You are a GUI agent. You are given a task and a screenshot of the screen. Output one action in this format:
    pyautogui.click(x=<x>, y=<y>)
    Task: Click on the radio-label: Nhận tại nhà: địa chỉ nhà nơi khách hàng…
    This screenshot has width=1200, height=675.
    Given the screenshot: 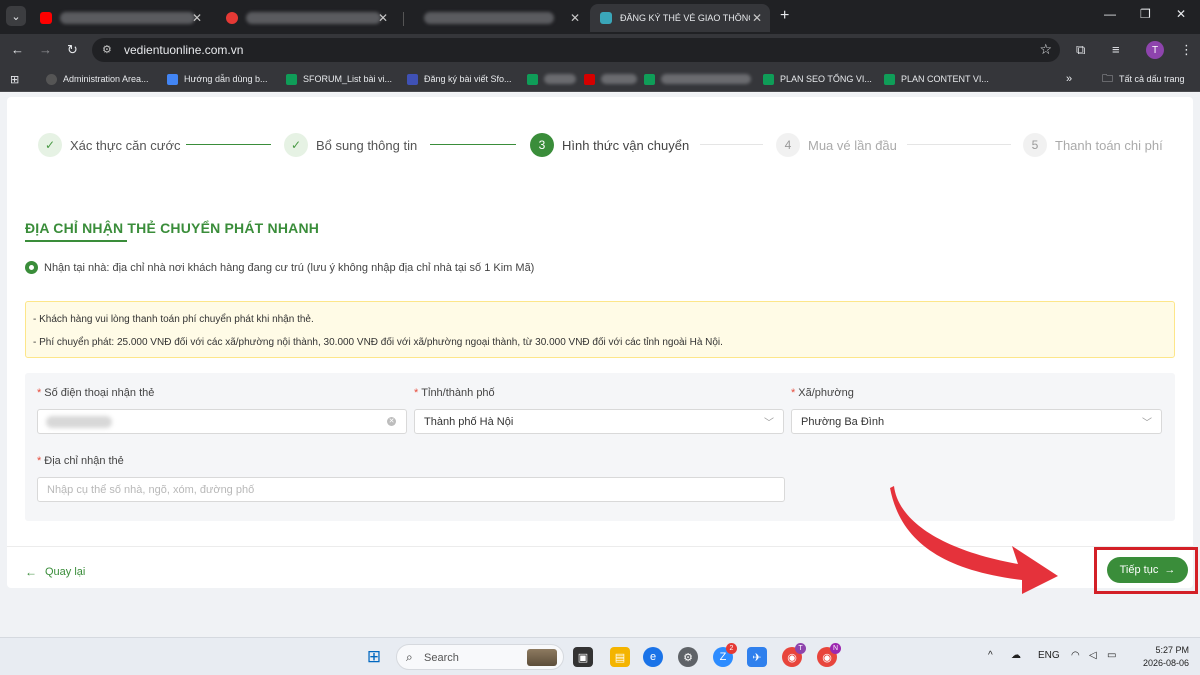 What is the action you would take?
    pyautogui.click(x=289, y=268)
    